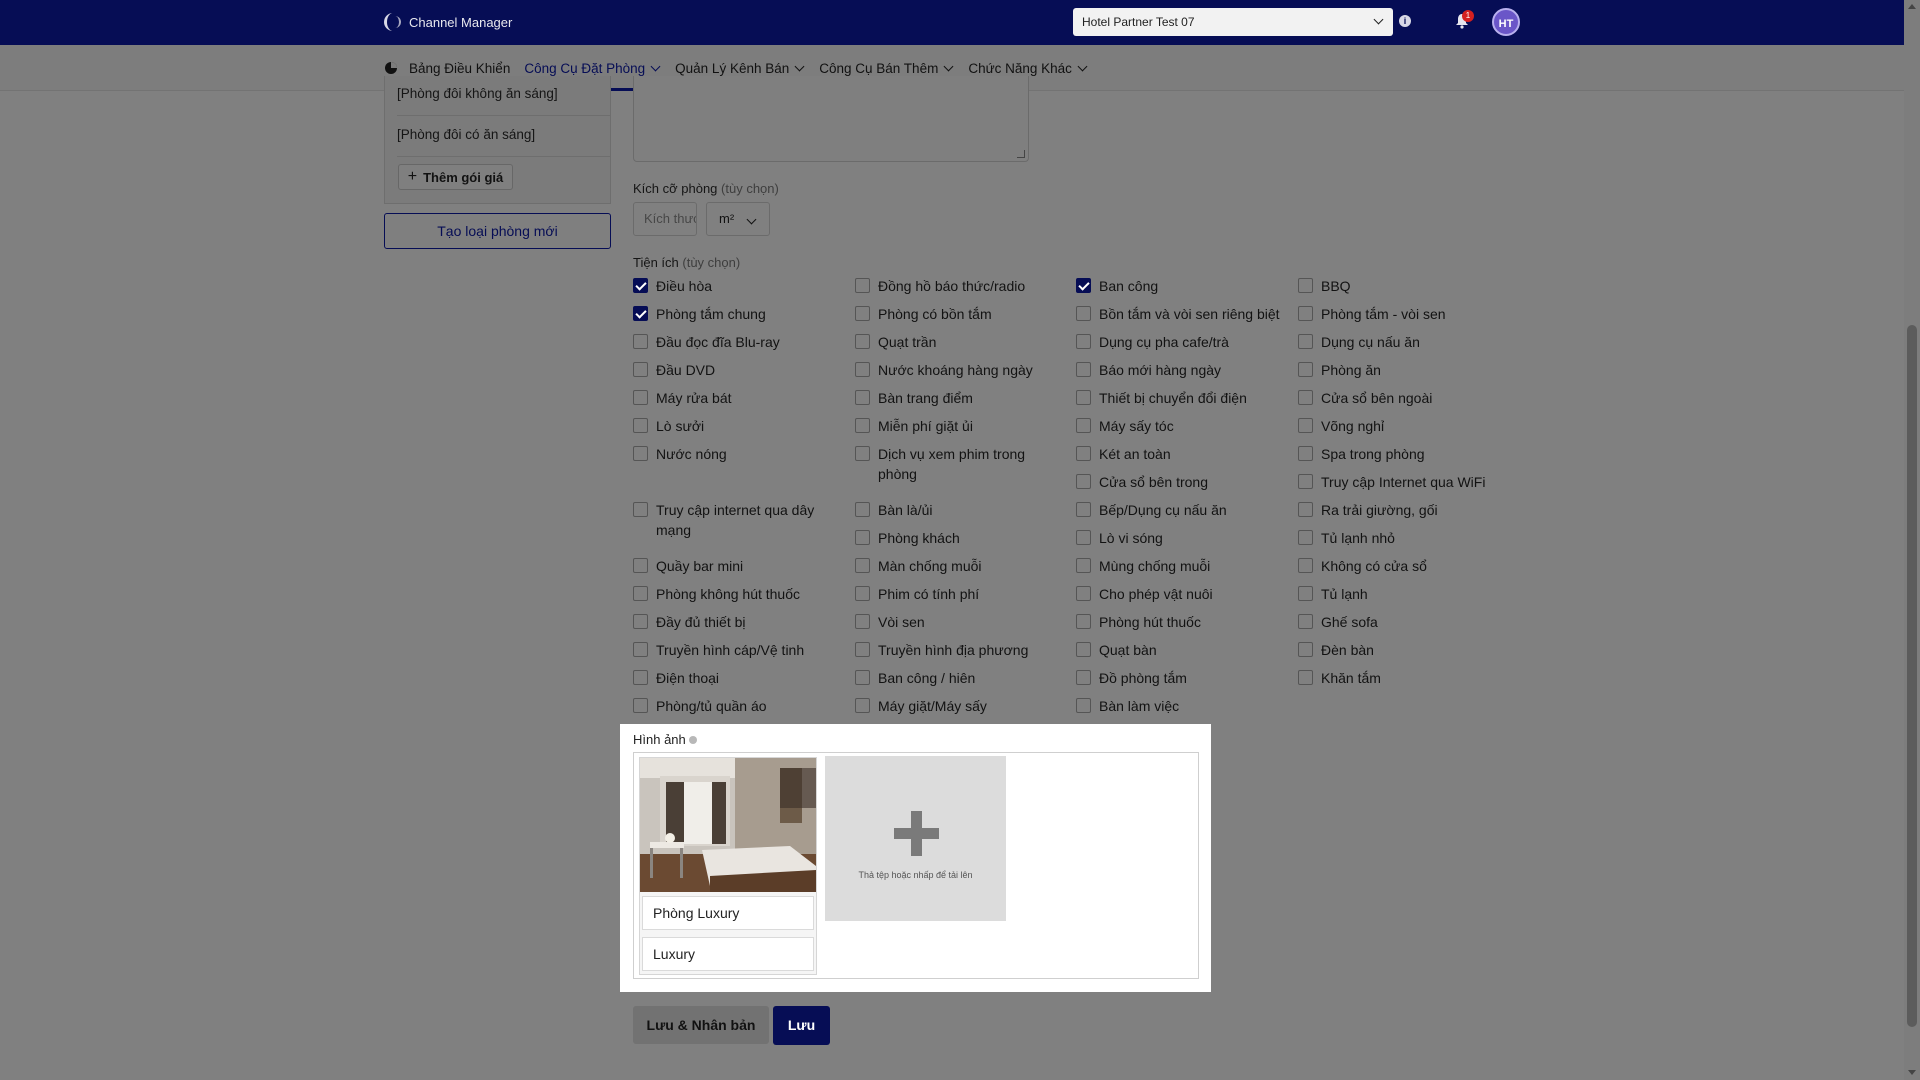 The width and height of the screenshot is (1920, 1080). I want to click on amenity-checkbox-row: Phòng khách, so click(950, 538).